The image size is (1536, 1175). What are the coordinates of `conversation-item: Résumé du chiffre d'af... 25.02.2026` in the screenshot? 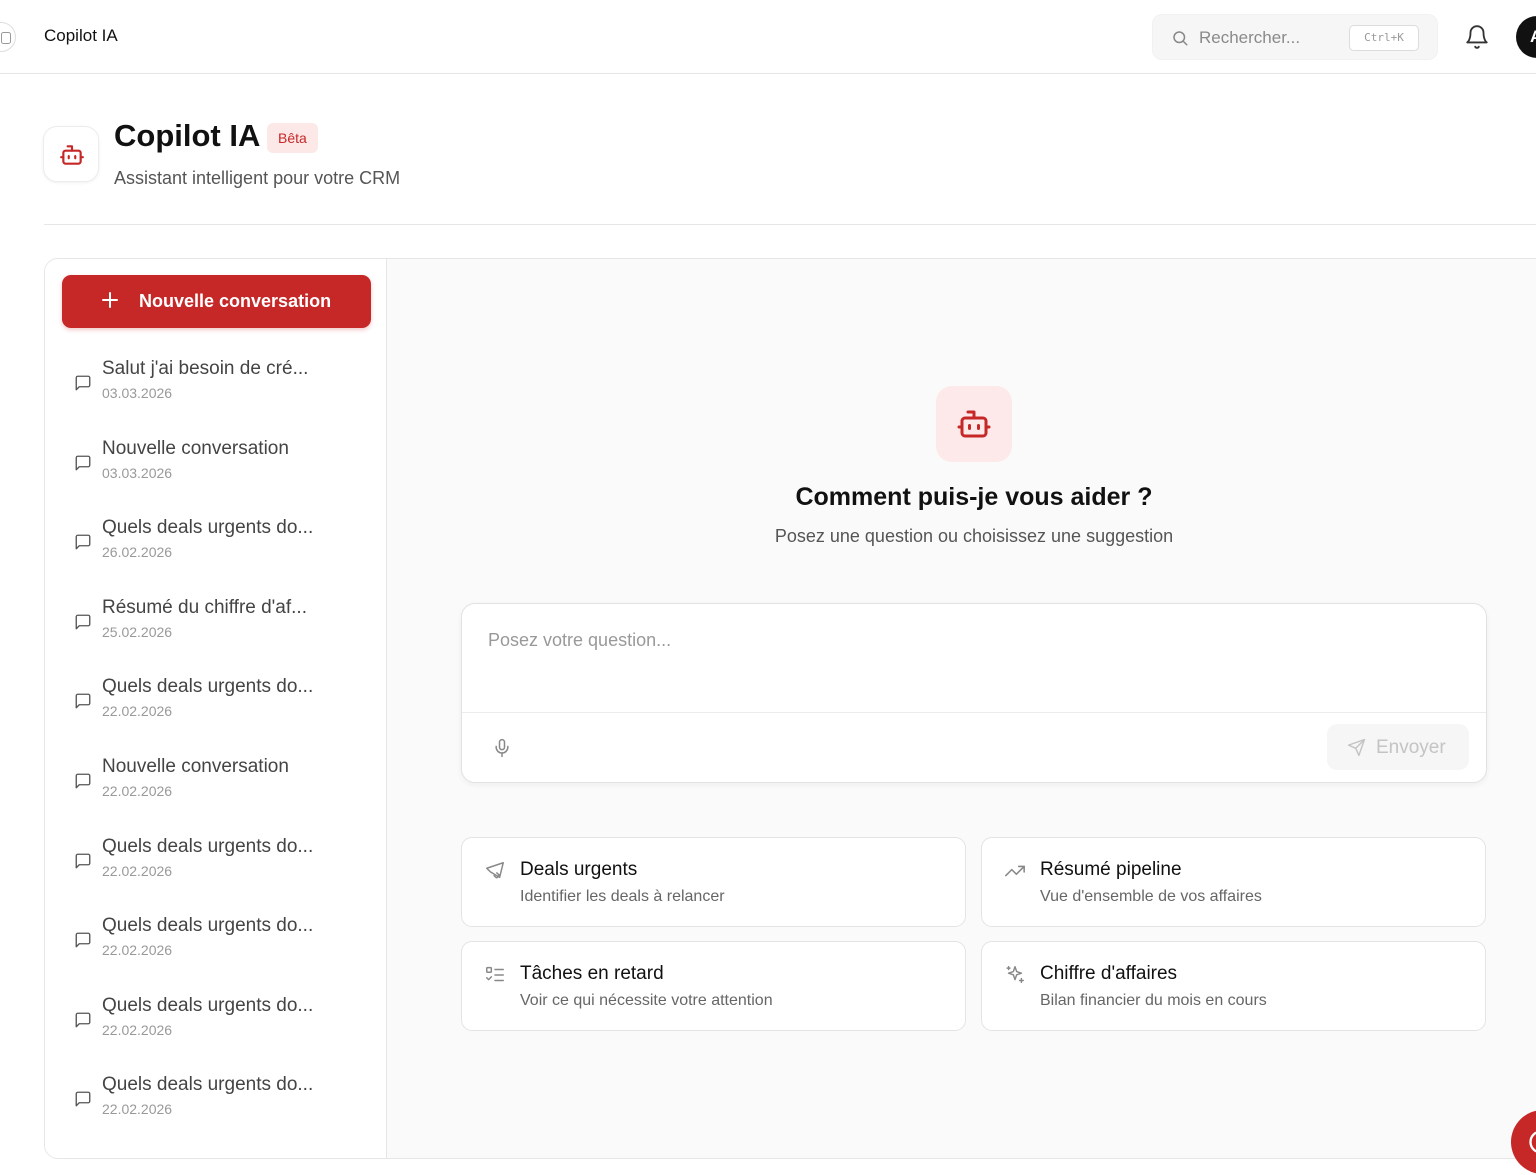 It's located at (212, 621).